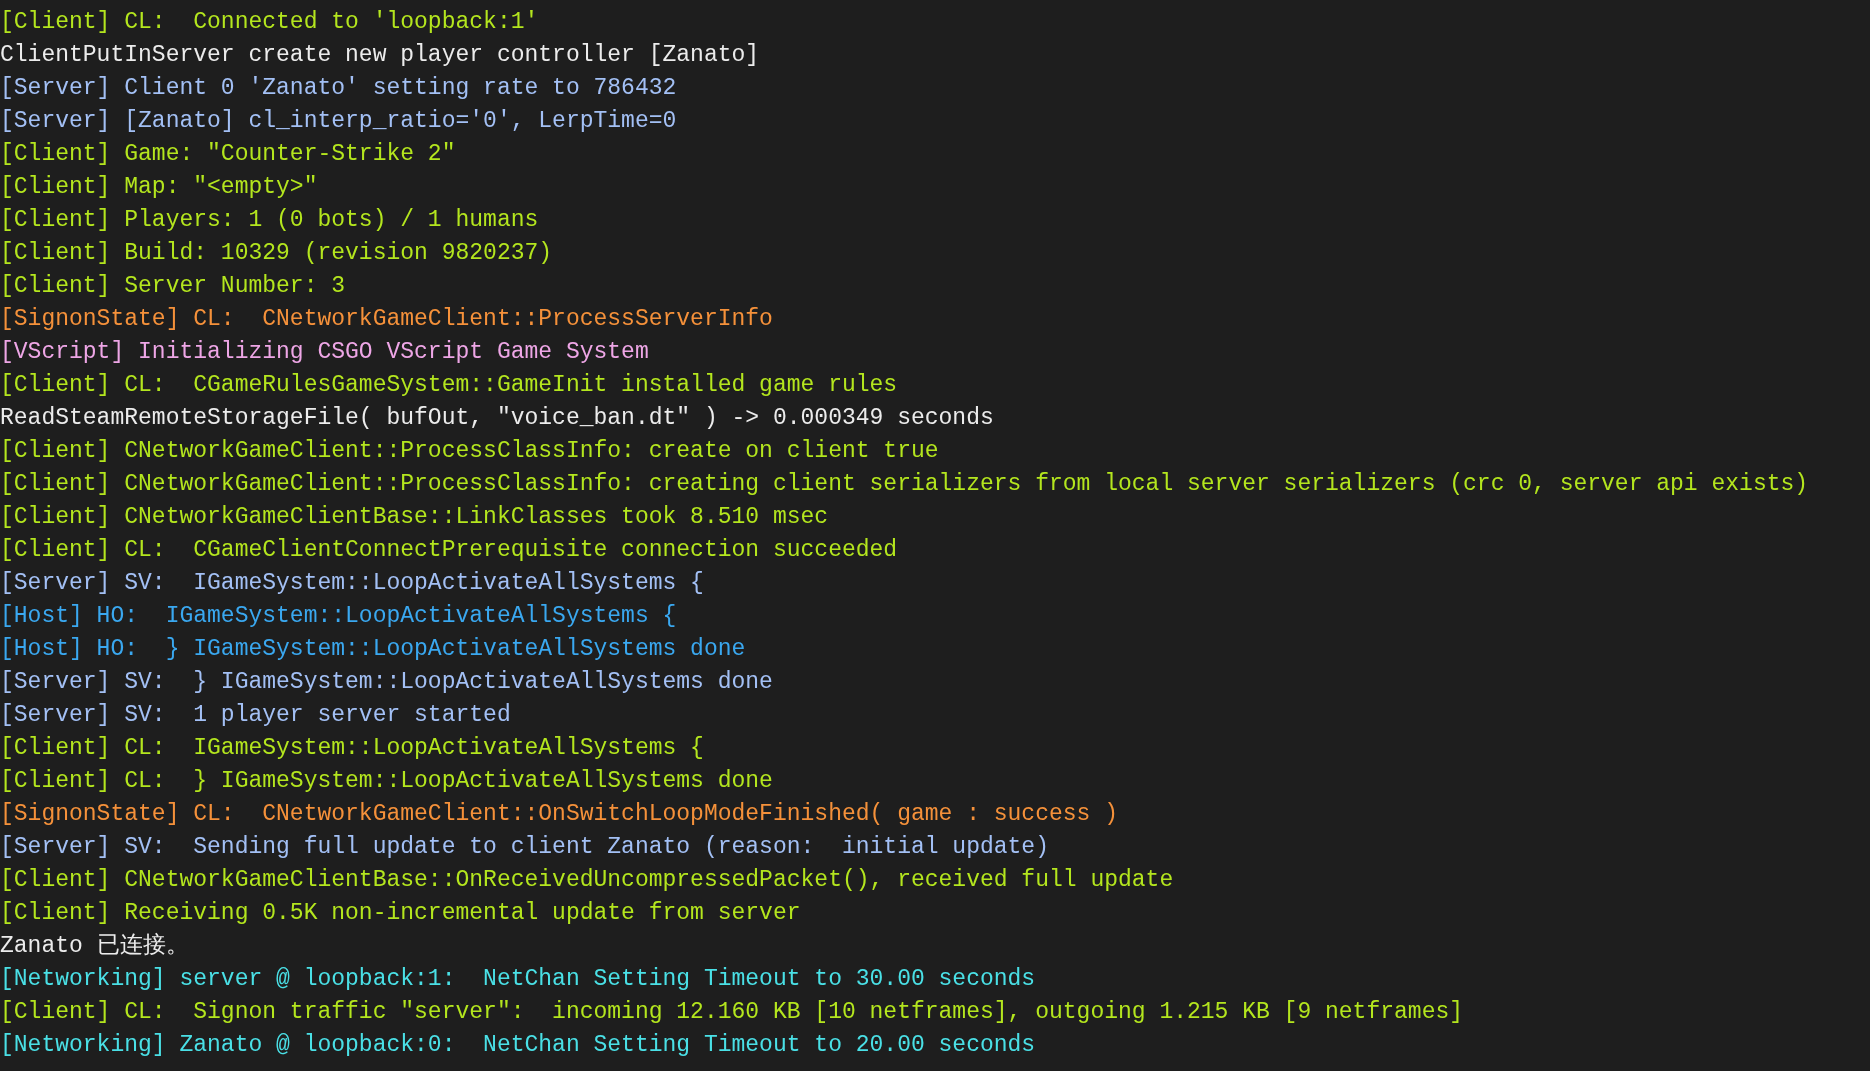  What do you see at coordinates (380, 54) in the screenshot?
I see `log-line: ClientPutInServer create new player controller [Zanato]` at bounding box center [380, 54].